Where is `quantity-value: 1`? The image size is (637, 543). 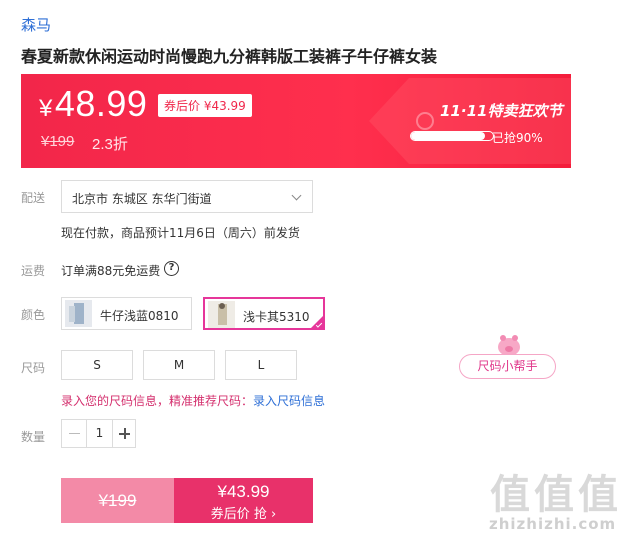
quantity-value: 1 is located at coordinates (99, 433).